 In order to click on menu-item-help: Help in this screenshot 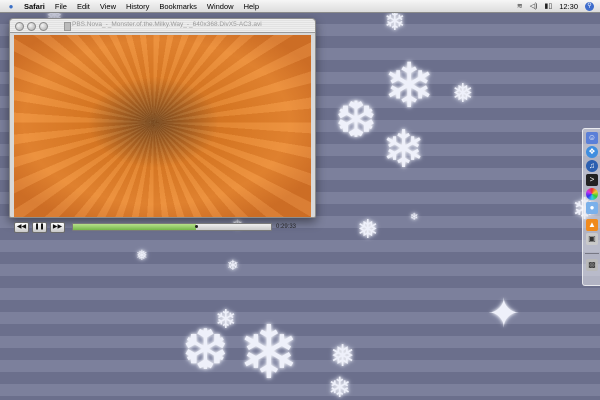, I will do `click(251, 6)`.